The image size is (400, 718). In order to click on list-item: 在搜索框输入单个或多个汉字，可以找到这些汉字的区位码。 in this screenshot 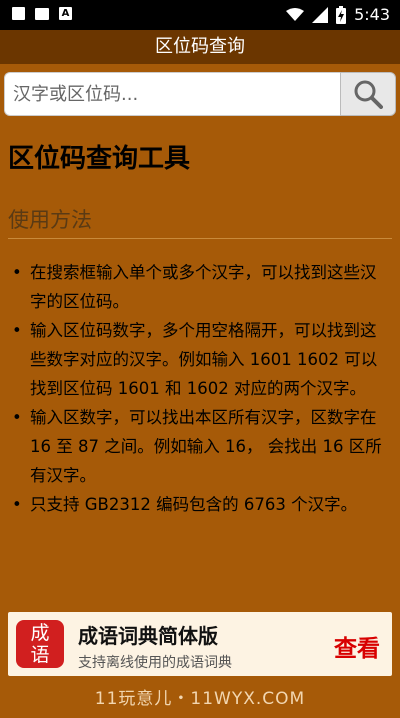, I will do `click(200, 287)`.